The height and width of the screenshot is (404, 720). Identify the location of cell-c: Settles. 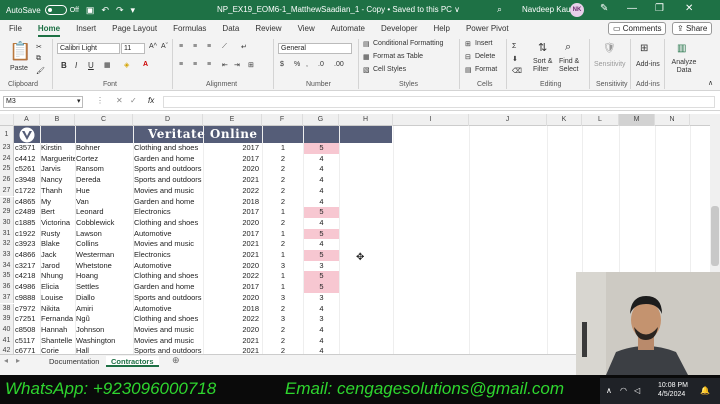
(104, 287).